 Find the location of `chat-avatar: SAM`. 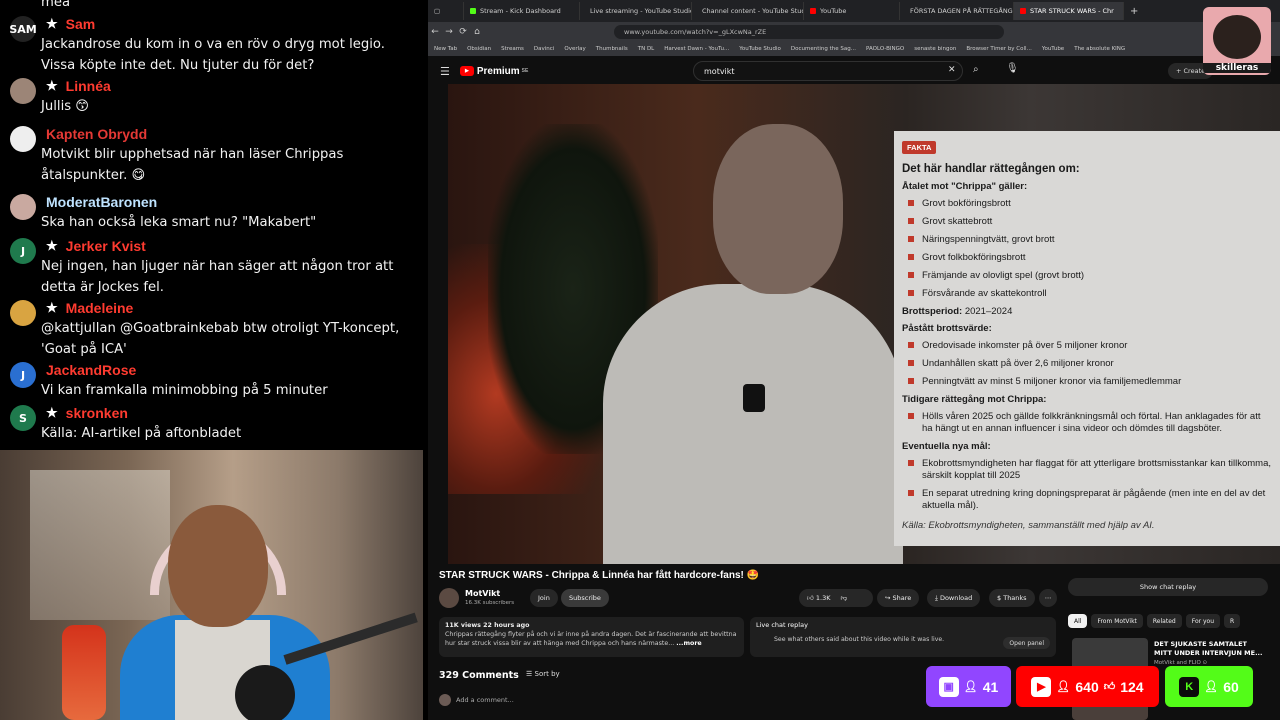

chat-avatar: SAM is located at coordinates (23, 29).